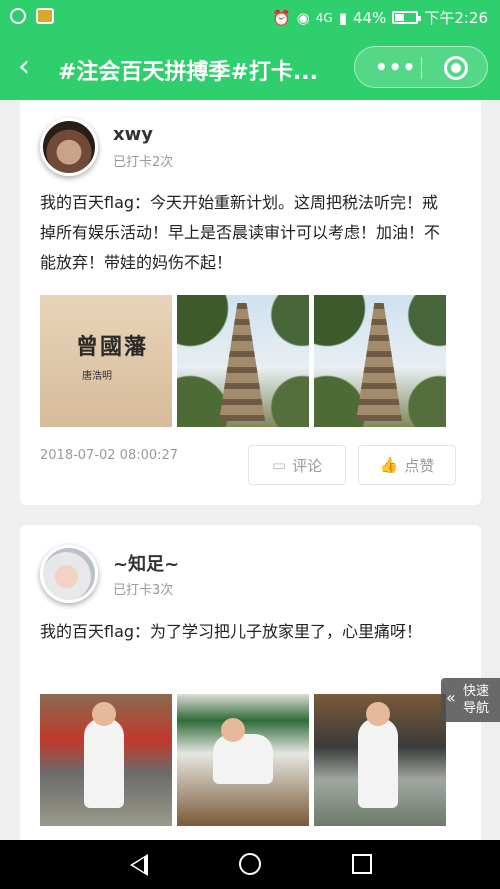 The width and height of the screenshot is (500, 889). I want to click on post-text: 我的百天flag：为了学习把儿子放家里了，心里痛呀！, so click(231, 631).